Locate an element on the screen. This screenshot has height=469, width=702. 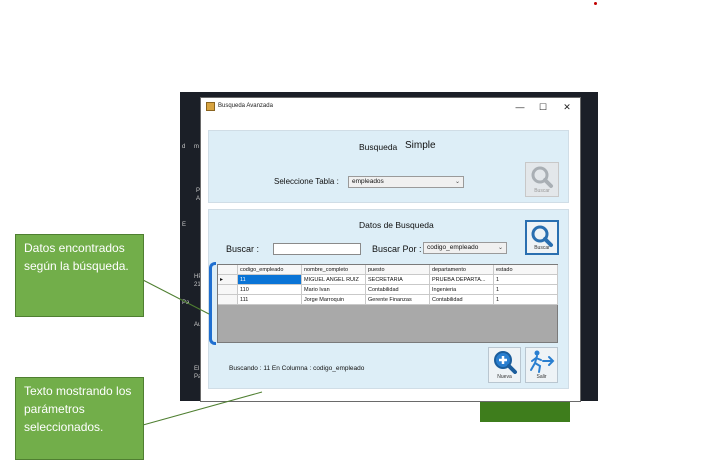
annotation-found-data: Datos encontrados según la búsqueda. is located at coordinates (79, 275).